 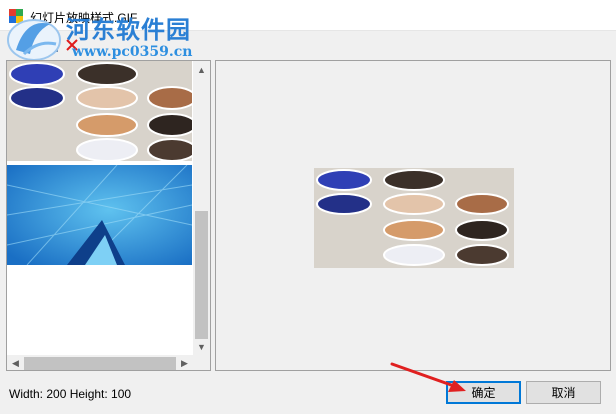 I want to click on horizontal-scroll-thumb, so click(x=100, y=363).